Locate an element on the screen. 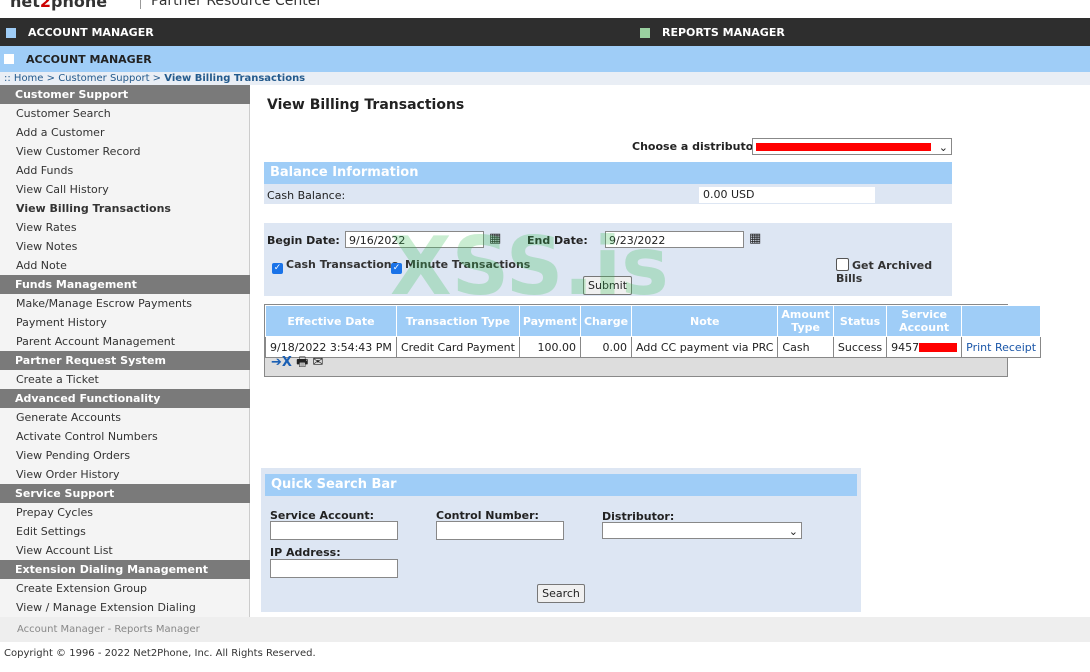 This screenshot has height=672, width=1090. search-button: Search is located at coordinates (561, 593).